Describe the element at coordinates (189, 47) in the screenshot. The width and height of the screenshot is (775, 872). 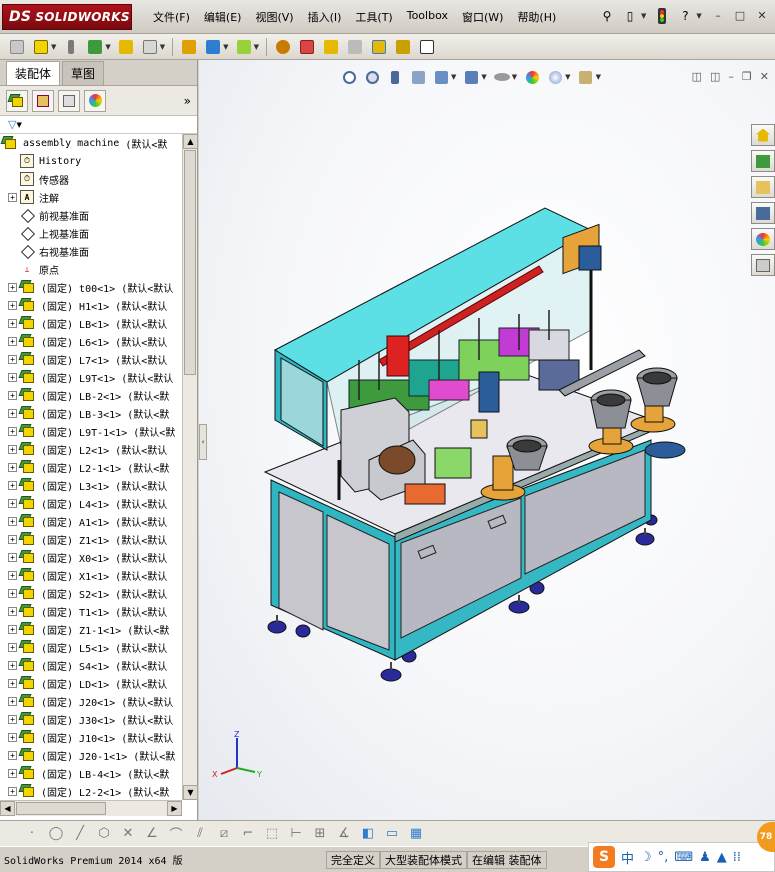
I see `show-hidden-icon` at that location.